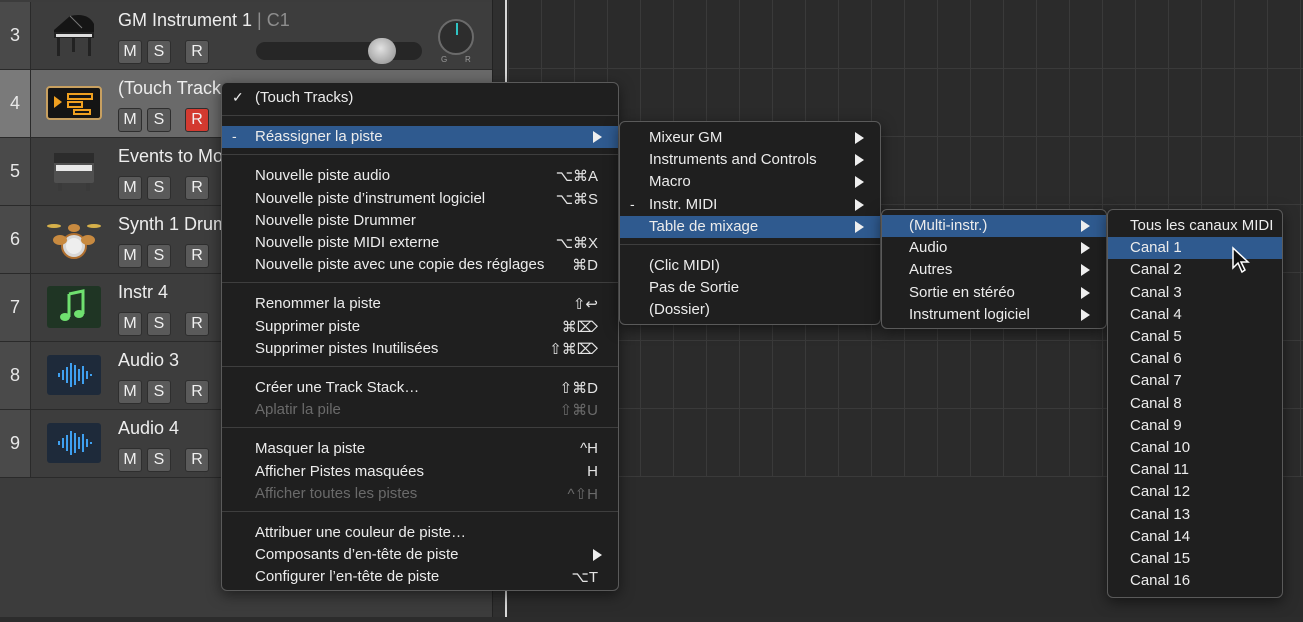 Image resolution: width=1303 pixels, height=622 pixels. I want to click on menu-item-canal-12: Canal 12, so click(1195, 492).